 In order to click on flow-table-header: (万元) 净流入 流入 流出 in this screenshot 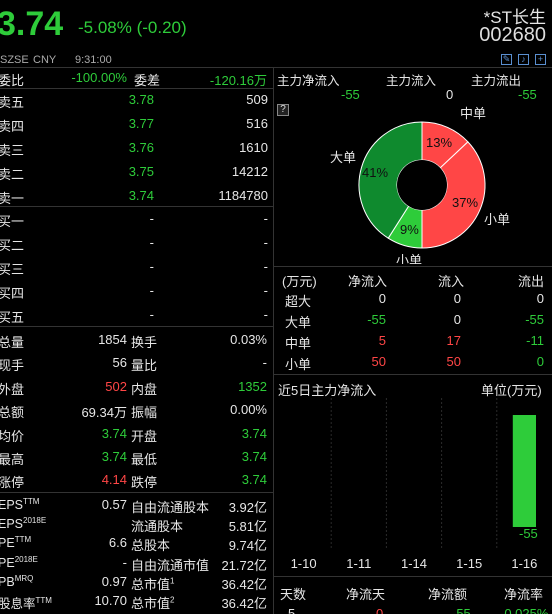, I will do `click(414, 279)`.